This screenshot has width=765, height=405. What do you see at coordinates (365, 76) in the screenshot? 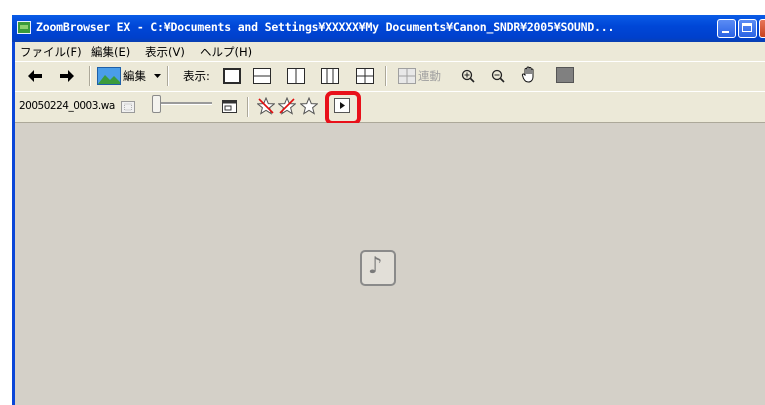
I see `view-quad-button` at bounding box center [365, 76].